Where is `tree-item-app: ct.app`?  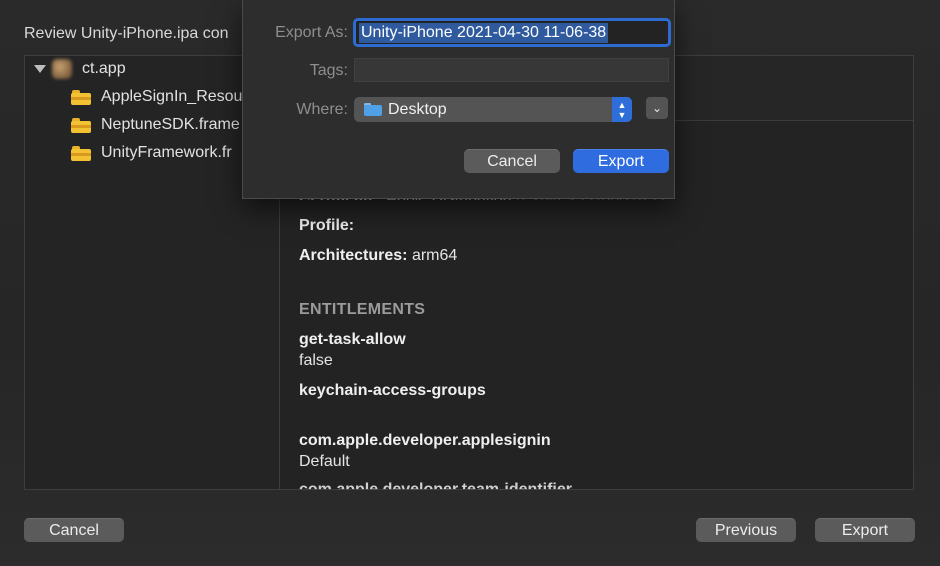
tree-item-app: ct.app is located at coordinates (80, 69).